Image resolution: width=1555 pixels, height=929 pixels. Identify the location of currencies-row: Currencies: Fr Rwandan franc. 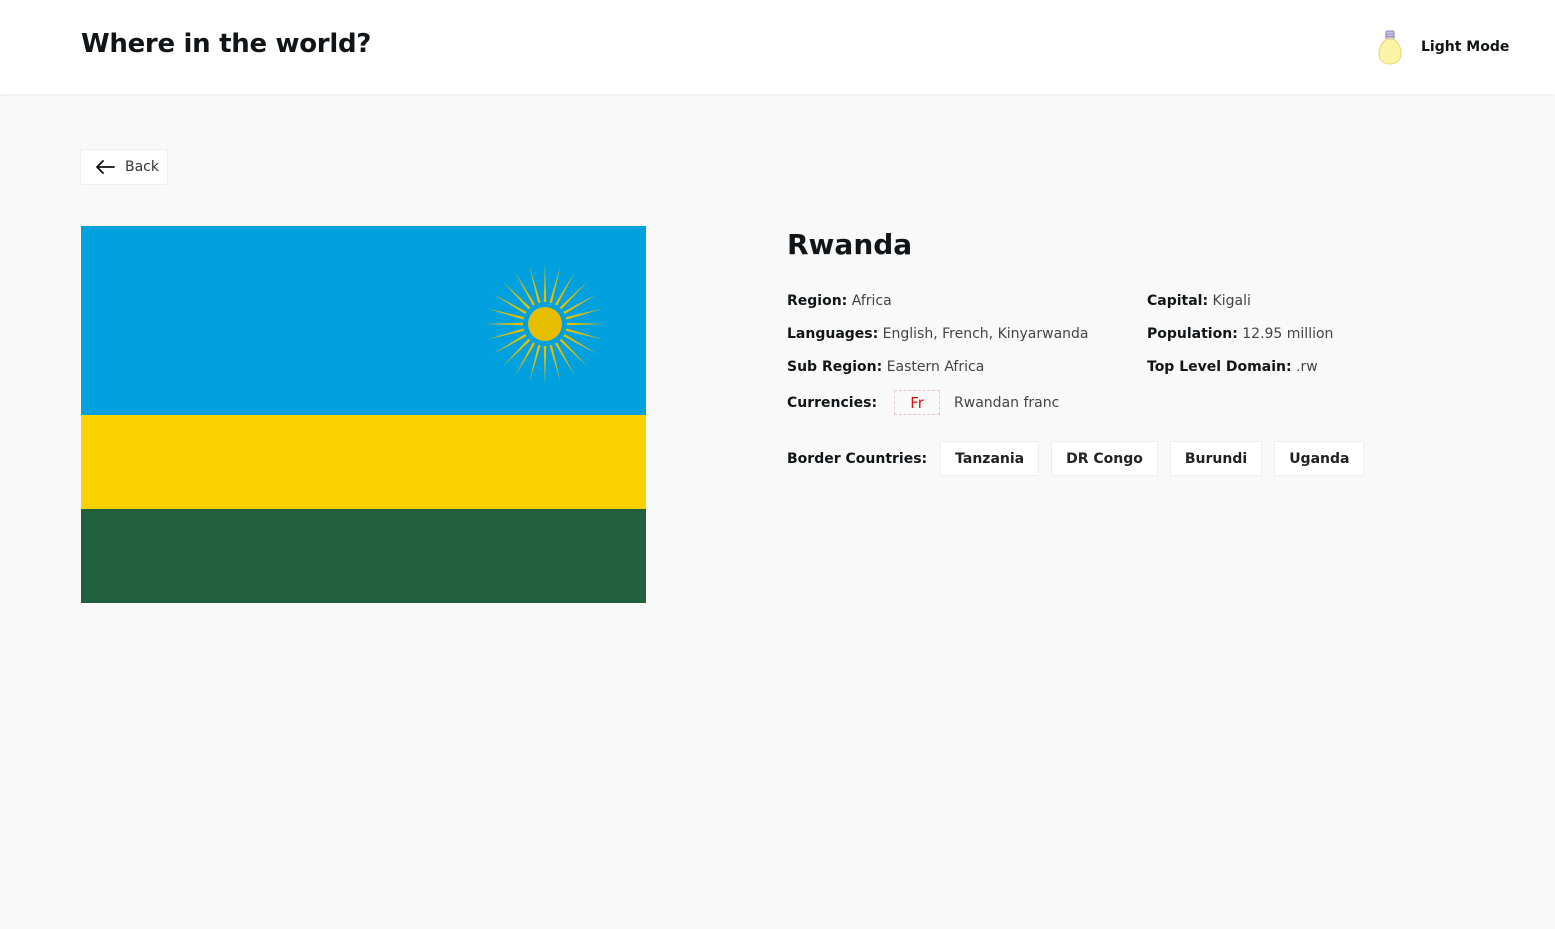
(923, 402).